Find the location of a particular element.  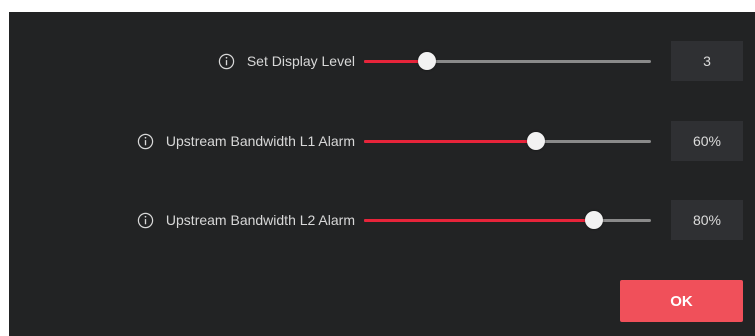

setting-row-display-level: Set Display Level 3 is located at coordinates (382, 61).